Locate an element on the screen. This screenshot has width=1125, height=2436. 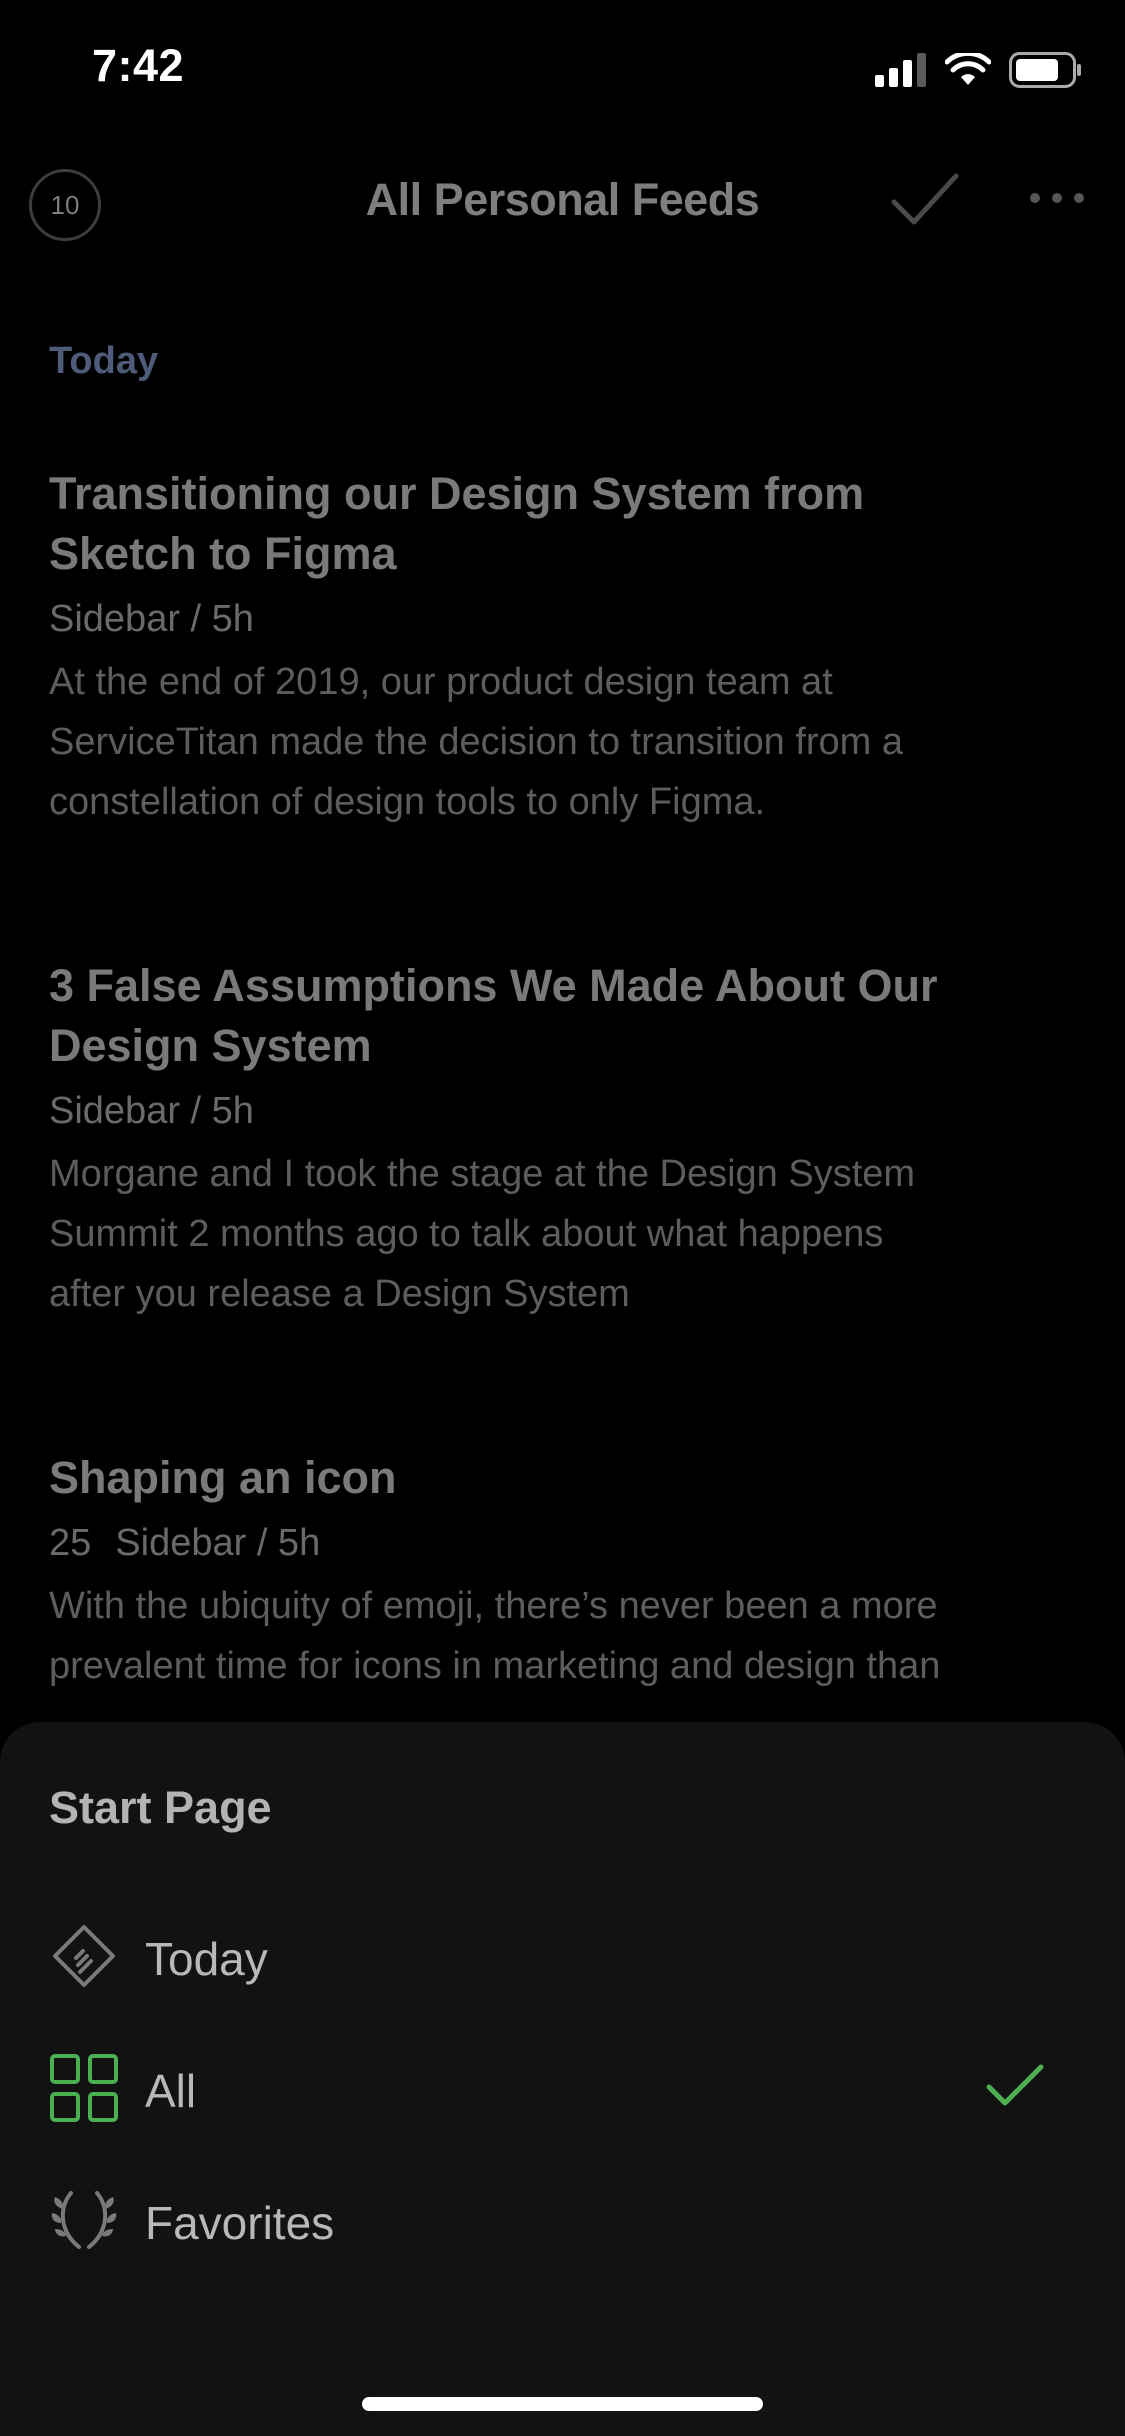
start-page-option-all: All is located at coordinates (562, 2089).